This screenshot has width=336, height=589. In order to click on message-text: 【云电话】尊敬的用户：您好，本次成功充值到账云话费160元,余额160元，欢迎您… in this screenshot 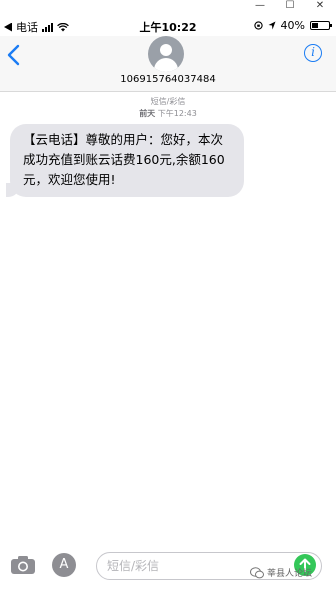, I will do `click(124, 159)`.